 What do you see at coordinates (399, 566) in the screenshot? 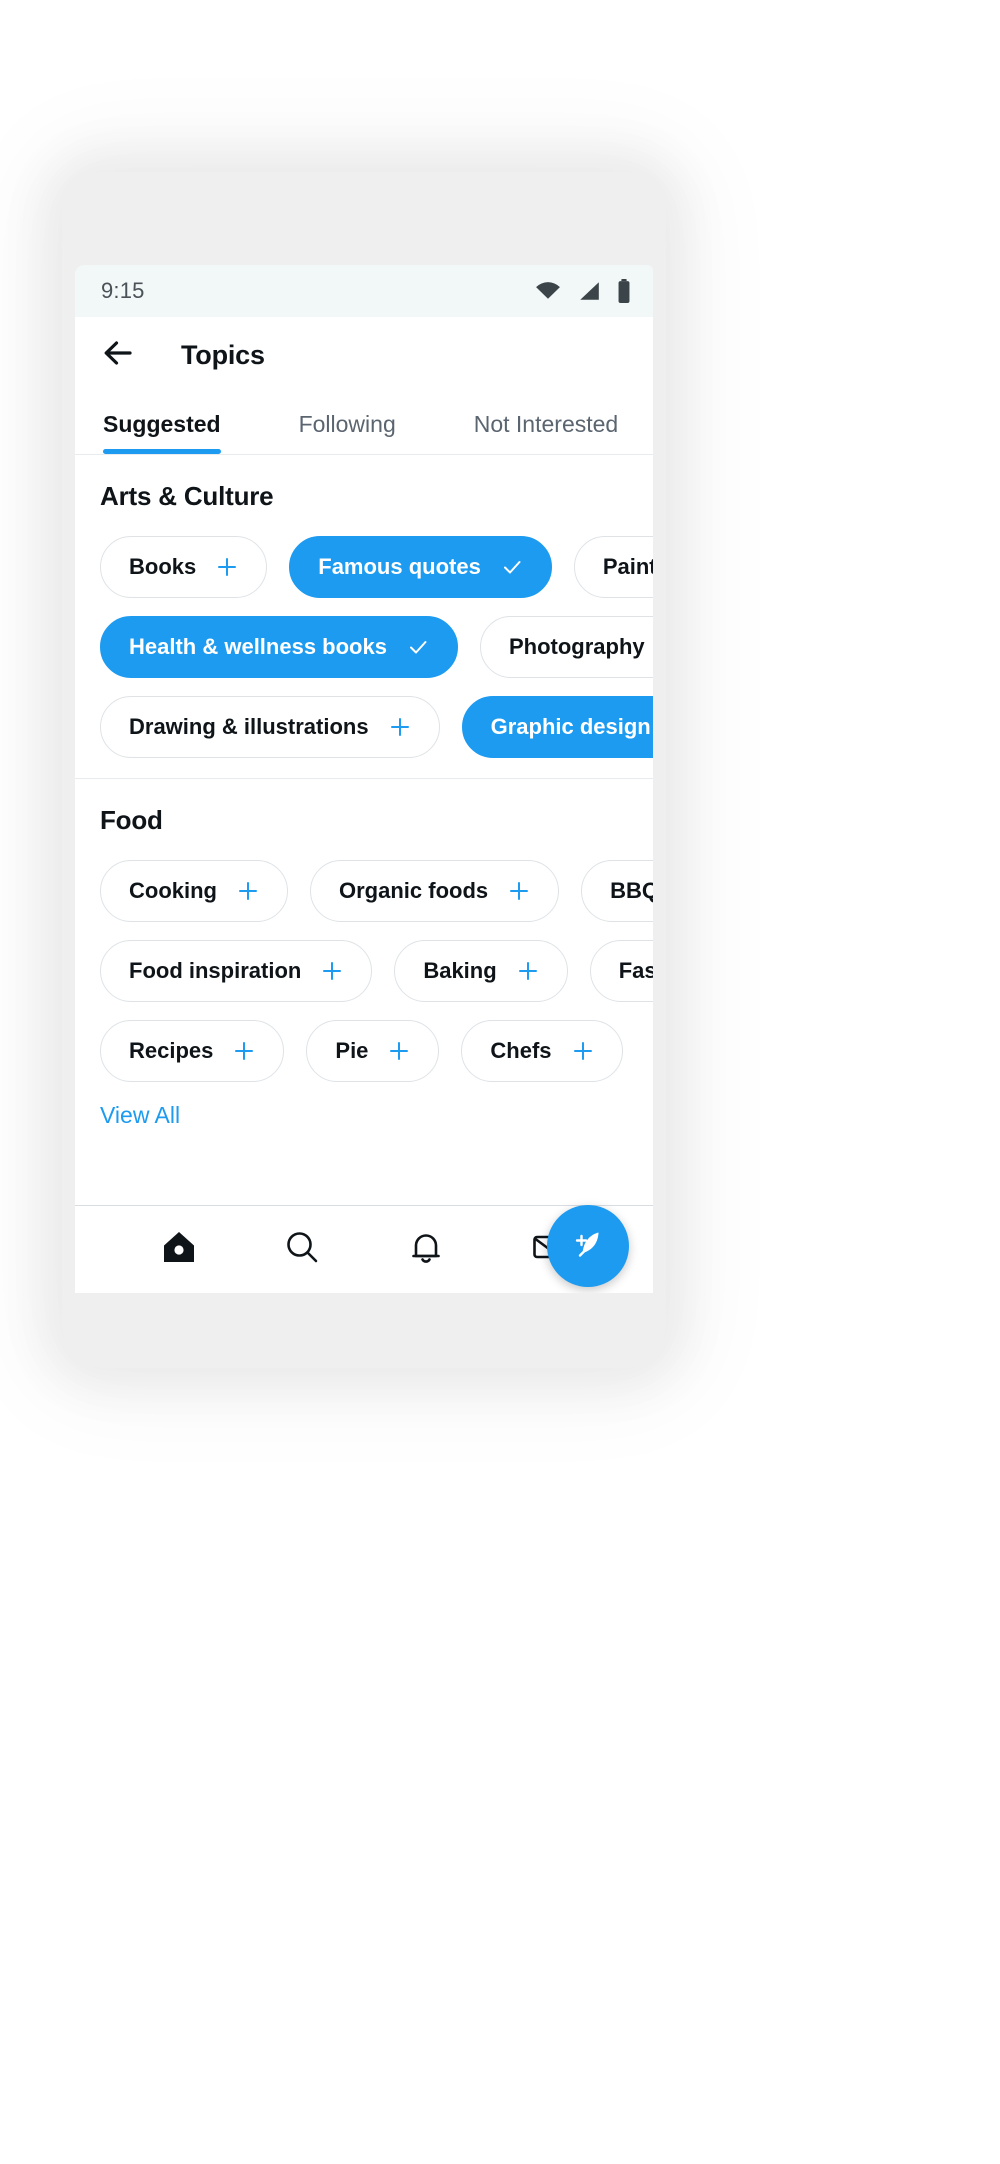
I see `chip-label: Famous quotes` at bounding box center [399, 566].